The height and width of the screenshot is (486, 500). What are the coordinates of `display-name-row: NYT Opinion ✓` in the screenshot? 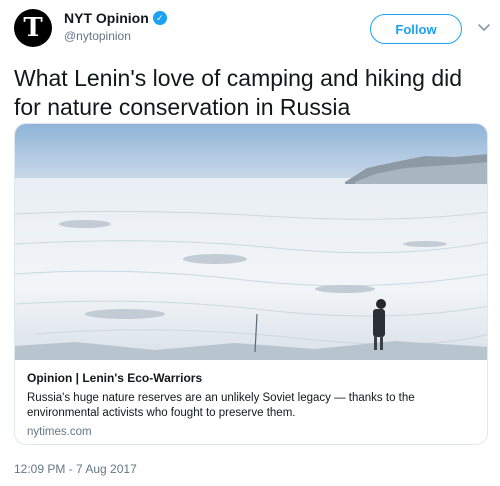 It's located at (115, 18).